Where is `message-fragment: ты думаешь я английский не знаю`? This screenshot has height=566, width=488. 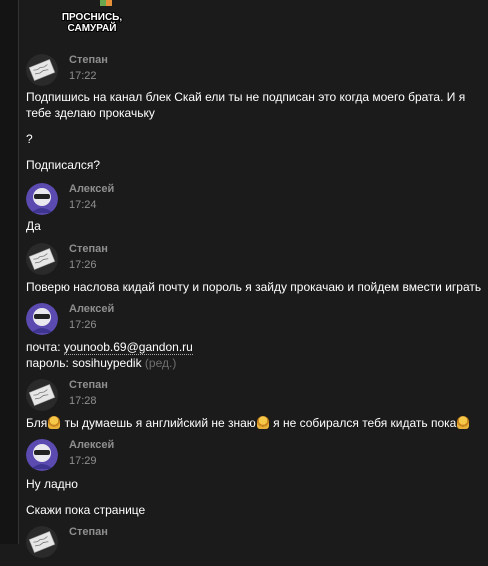
message-fragment: ты думаешь я английский не знаю is located at coordinates (160, 423).